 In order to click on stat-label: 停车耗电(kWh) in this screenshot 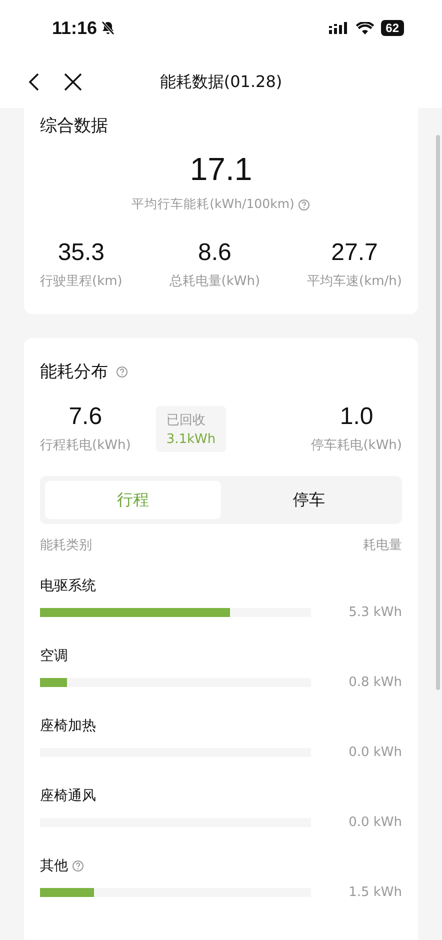, I will do `click(356, 445)`.